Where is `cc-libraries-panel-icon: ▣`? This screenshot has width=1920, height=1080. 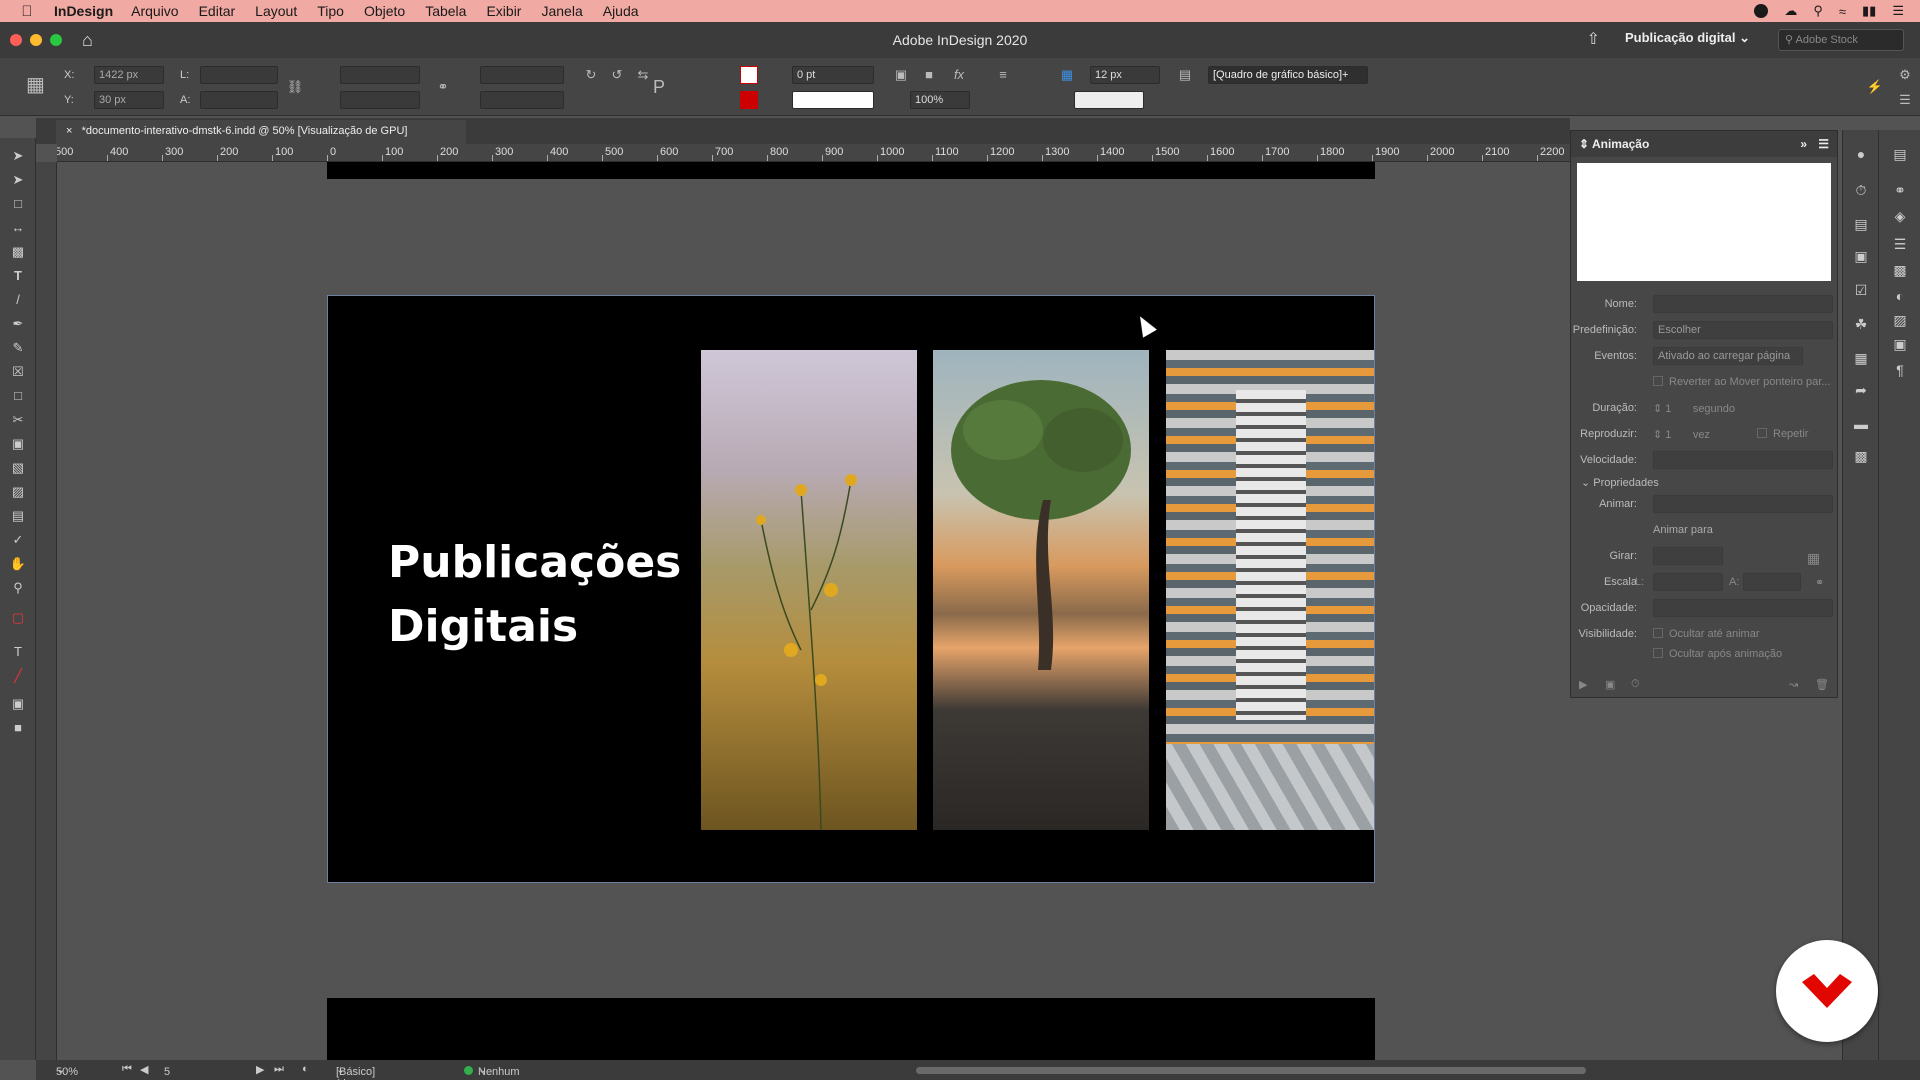 cc-libraries-panel-icon: ▣ is located at coordinates (1900, 344).